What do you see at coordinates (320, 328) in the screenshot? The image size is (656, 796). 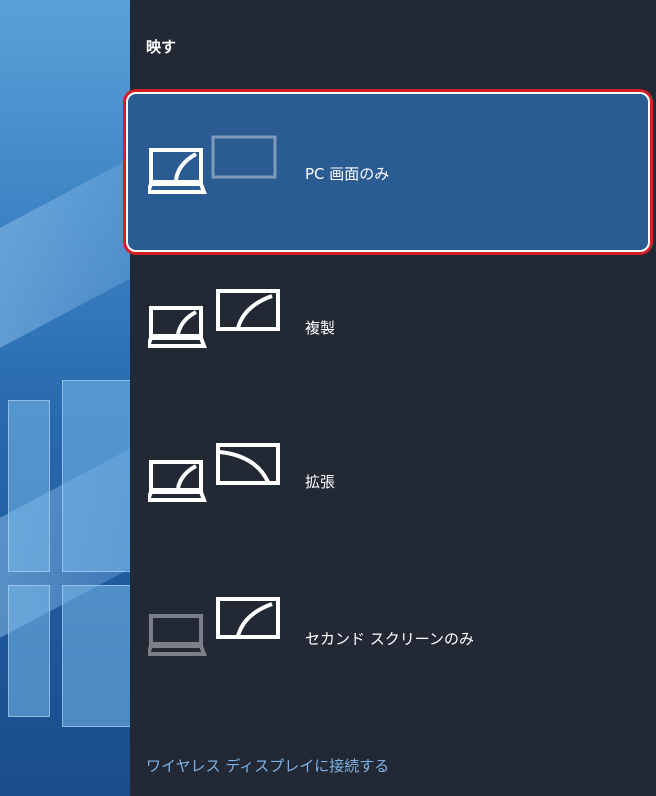 I see `option-label: 複製` at bounding box center [320, 328].